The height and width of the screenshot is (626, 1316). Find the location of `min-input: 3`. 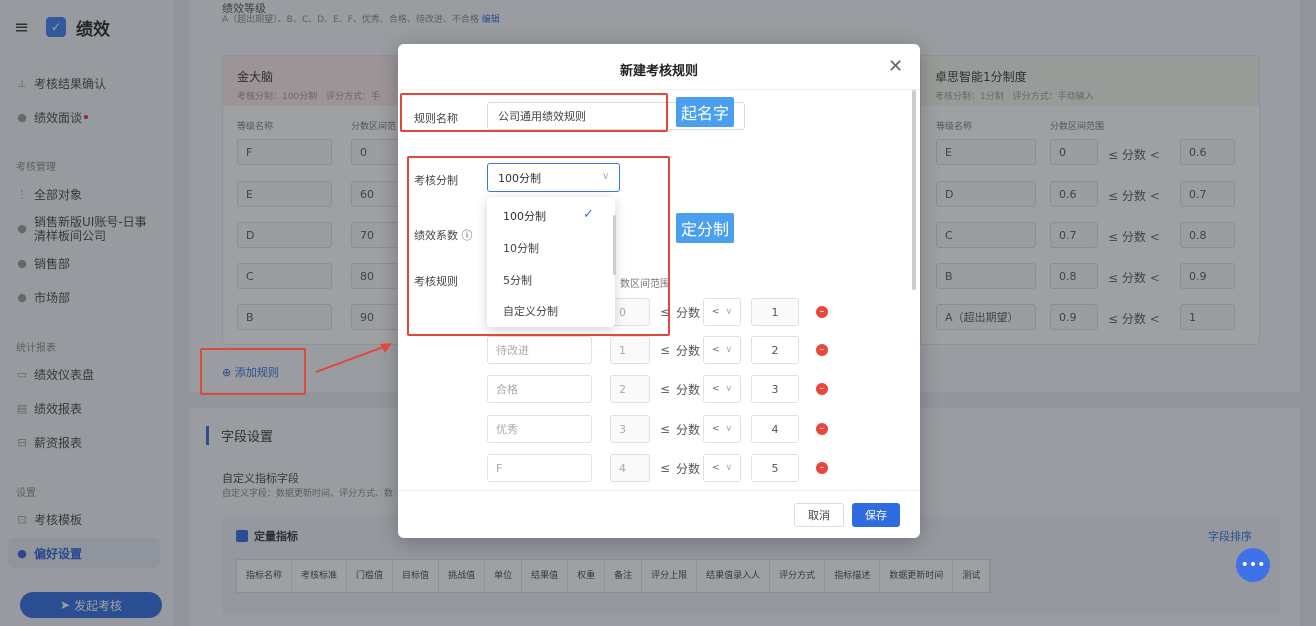

min-input: 3 is located at coordinates (630, 429).